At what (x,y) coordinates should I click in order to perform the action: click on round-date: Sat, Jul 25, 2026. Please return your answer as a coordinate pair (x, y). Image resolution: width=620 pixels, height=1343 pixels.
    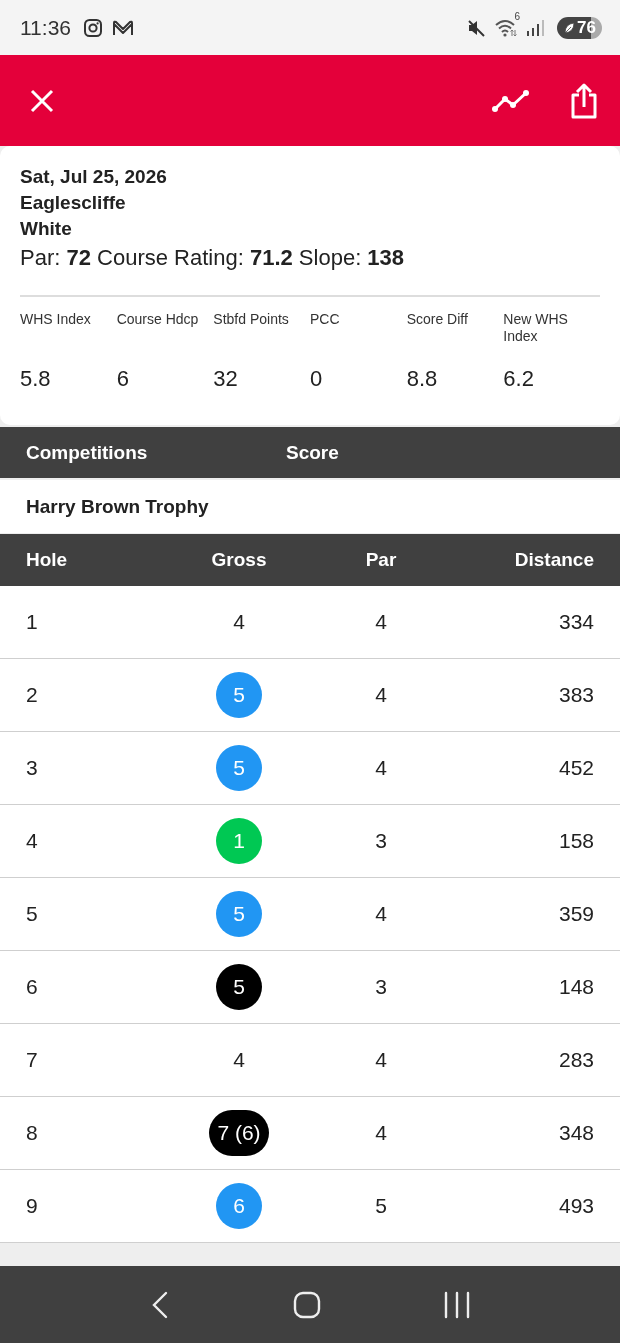
    Looking at the image, I should click on (94, 177).